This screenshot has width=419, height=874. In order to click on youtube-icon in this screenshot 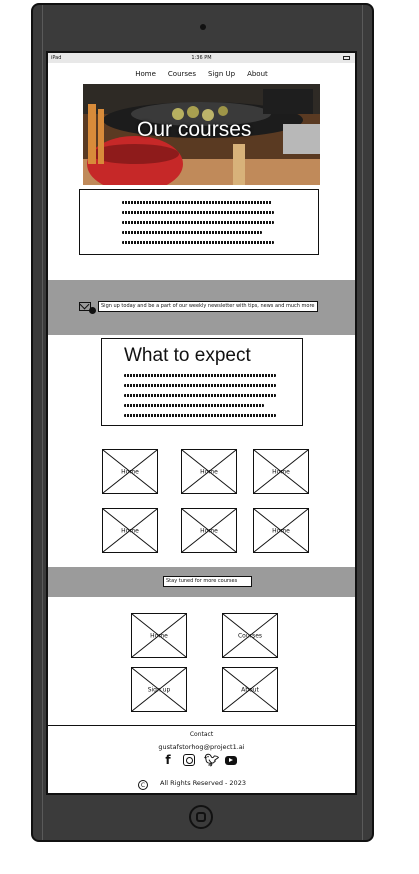, I will do `click(231, 760)`.